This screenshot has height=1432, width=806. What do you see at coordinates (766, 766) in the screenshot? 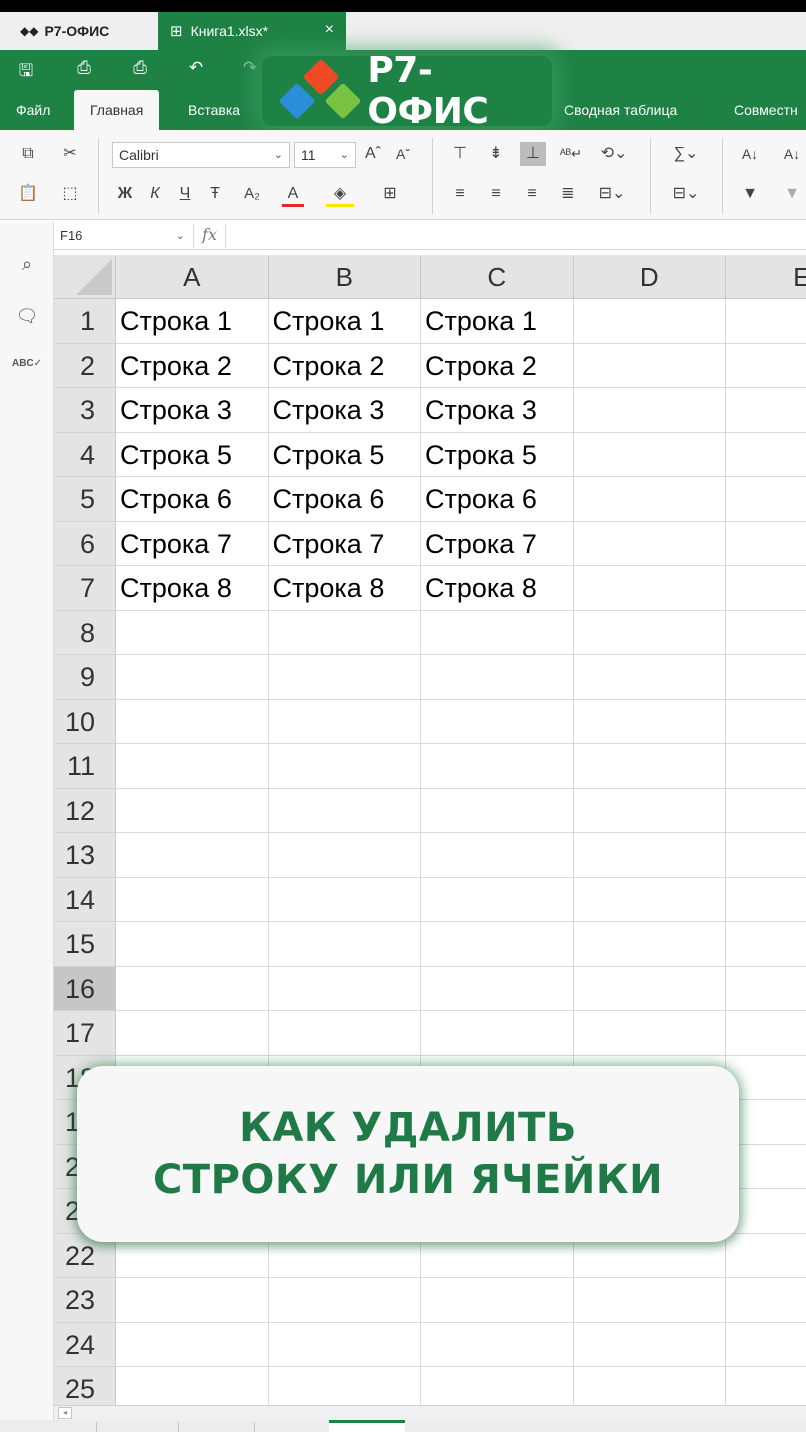
I see `cell-e11` at bounding box center [766, 766].